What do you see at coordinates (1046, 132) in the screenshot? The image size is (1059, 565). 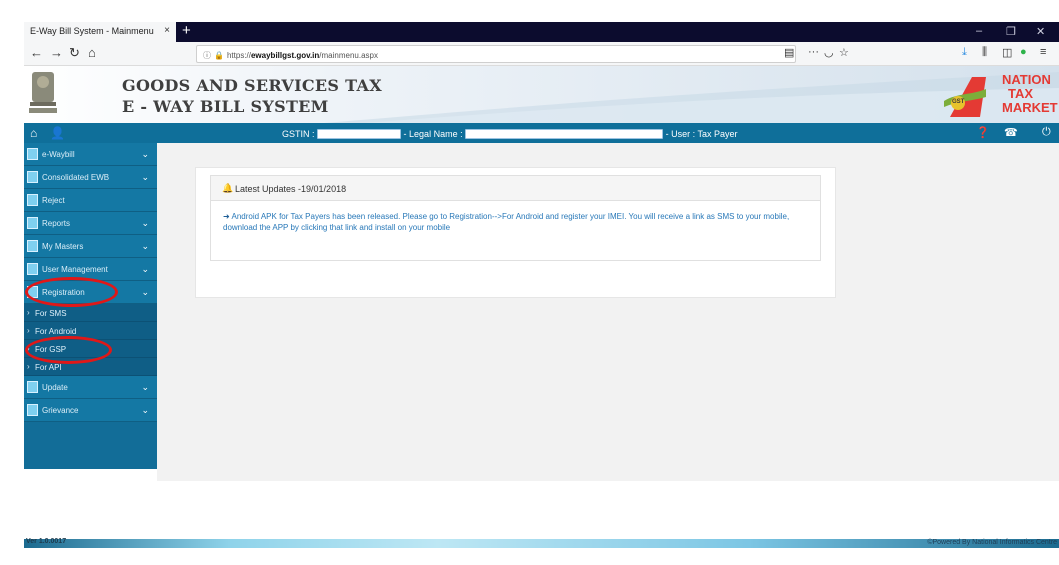 I see `logout-icon: ⏻` at bounding box center [1046, 132].